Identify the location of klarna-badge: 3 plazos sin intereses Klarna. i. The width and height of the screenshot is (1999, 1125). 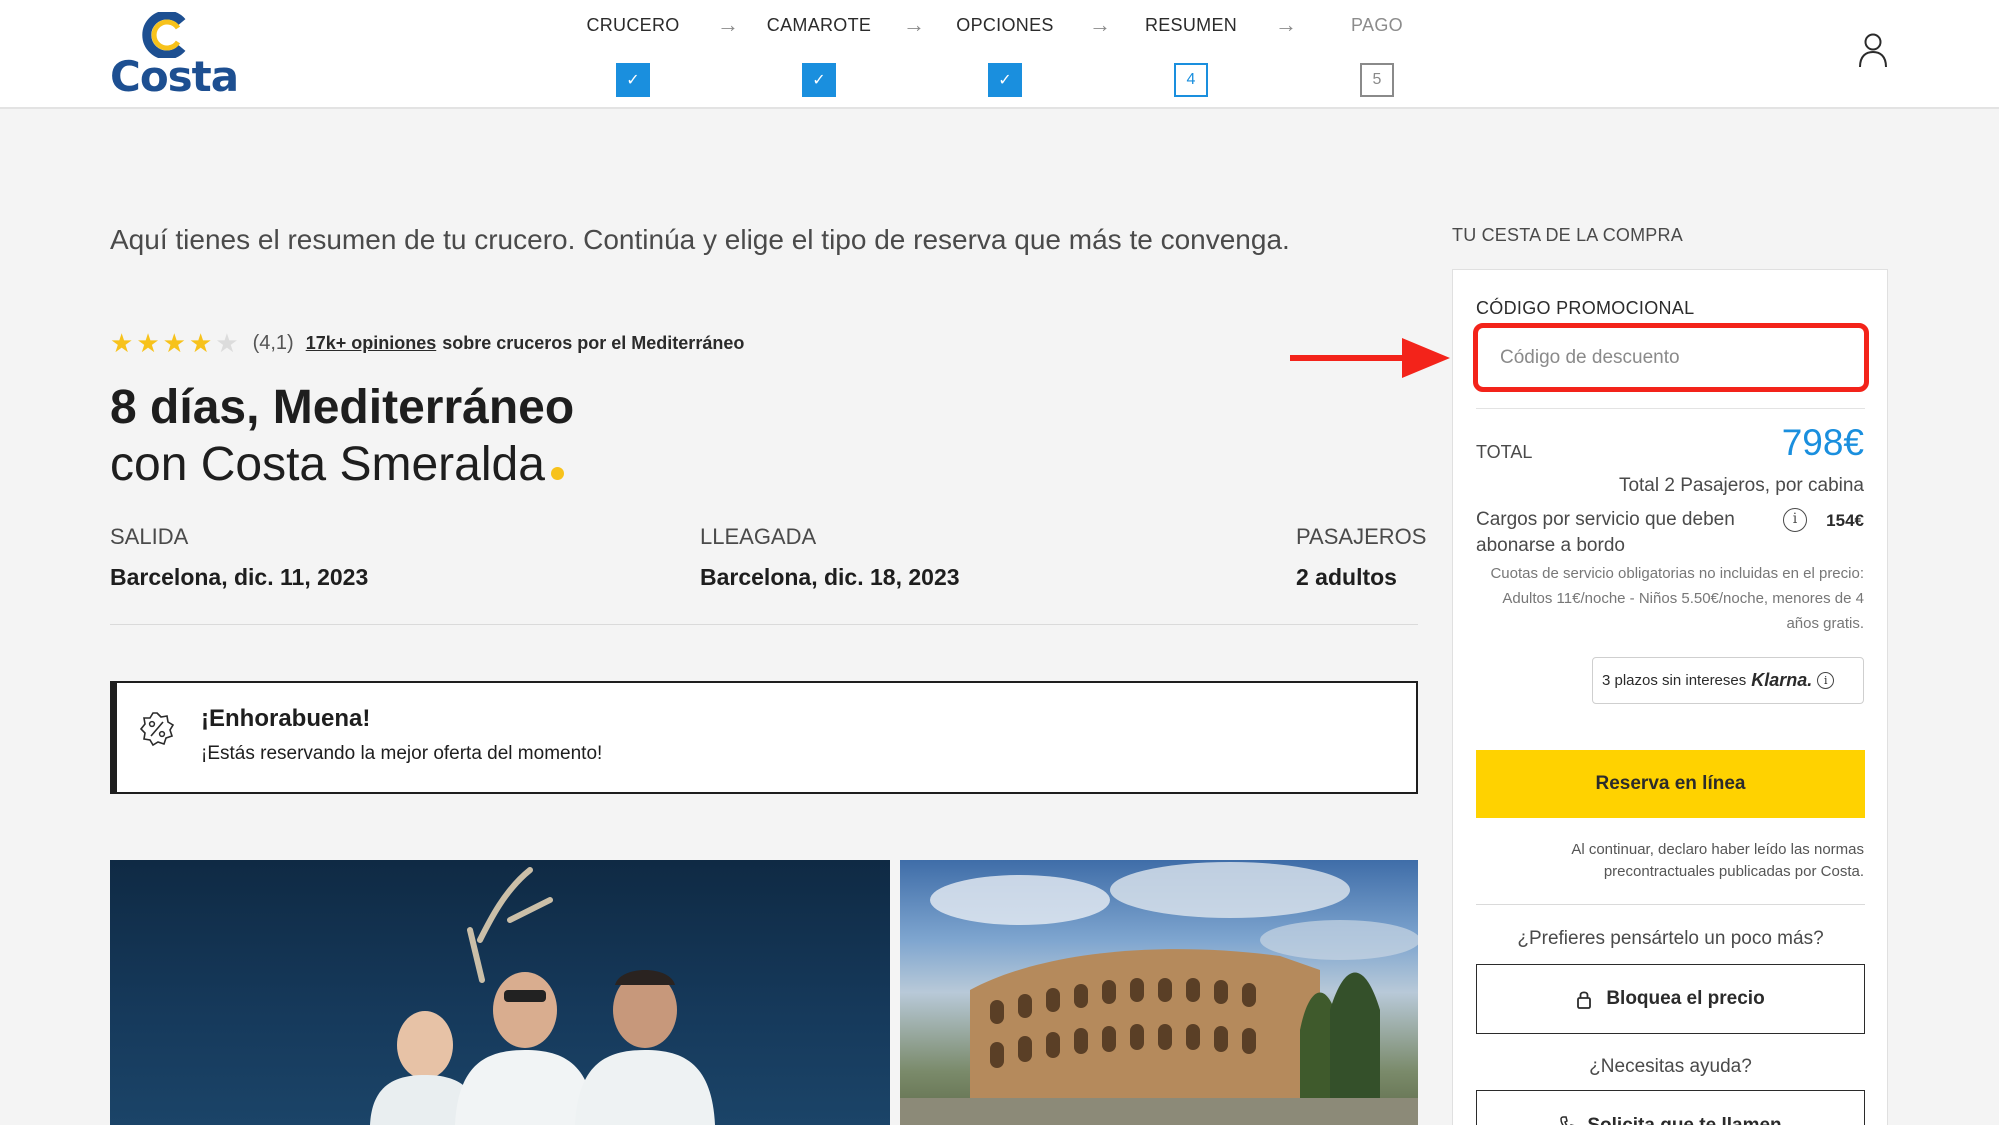
(1728, 680).